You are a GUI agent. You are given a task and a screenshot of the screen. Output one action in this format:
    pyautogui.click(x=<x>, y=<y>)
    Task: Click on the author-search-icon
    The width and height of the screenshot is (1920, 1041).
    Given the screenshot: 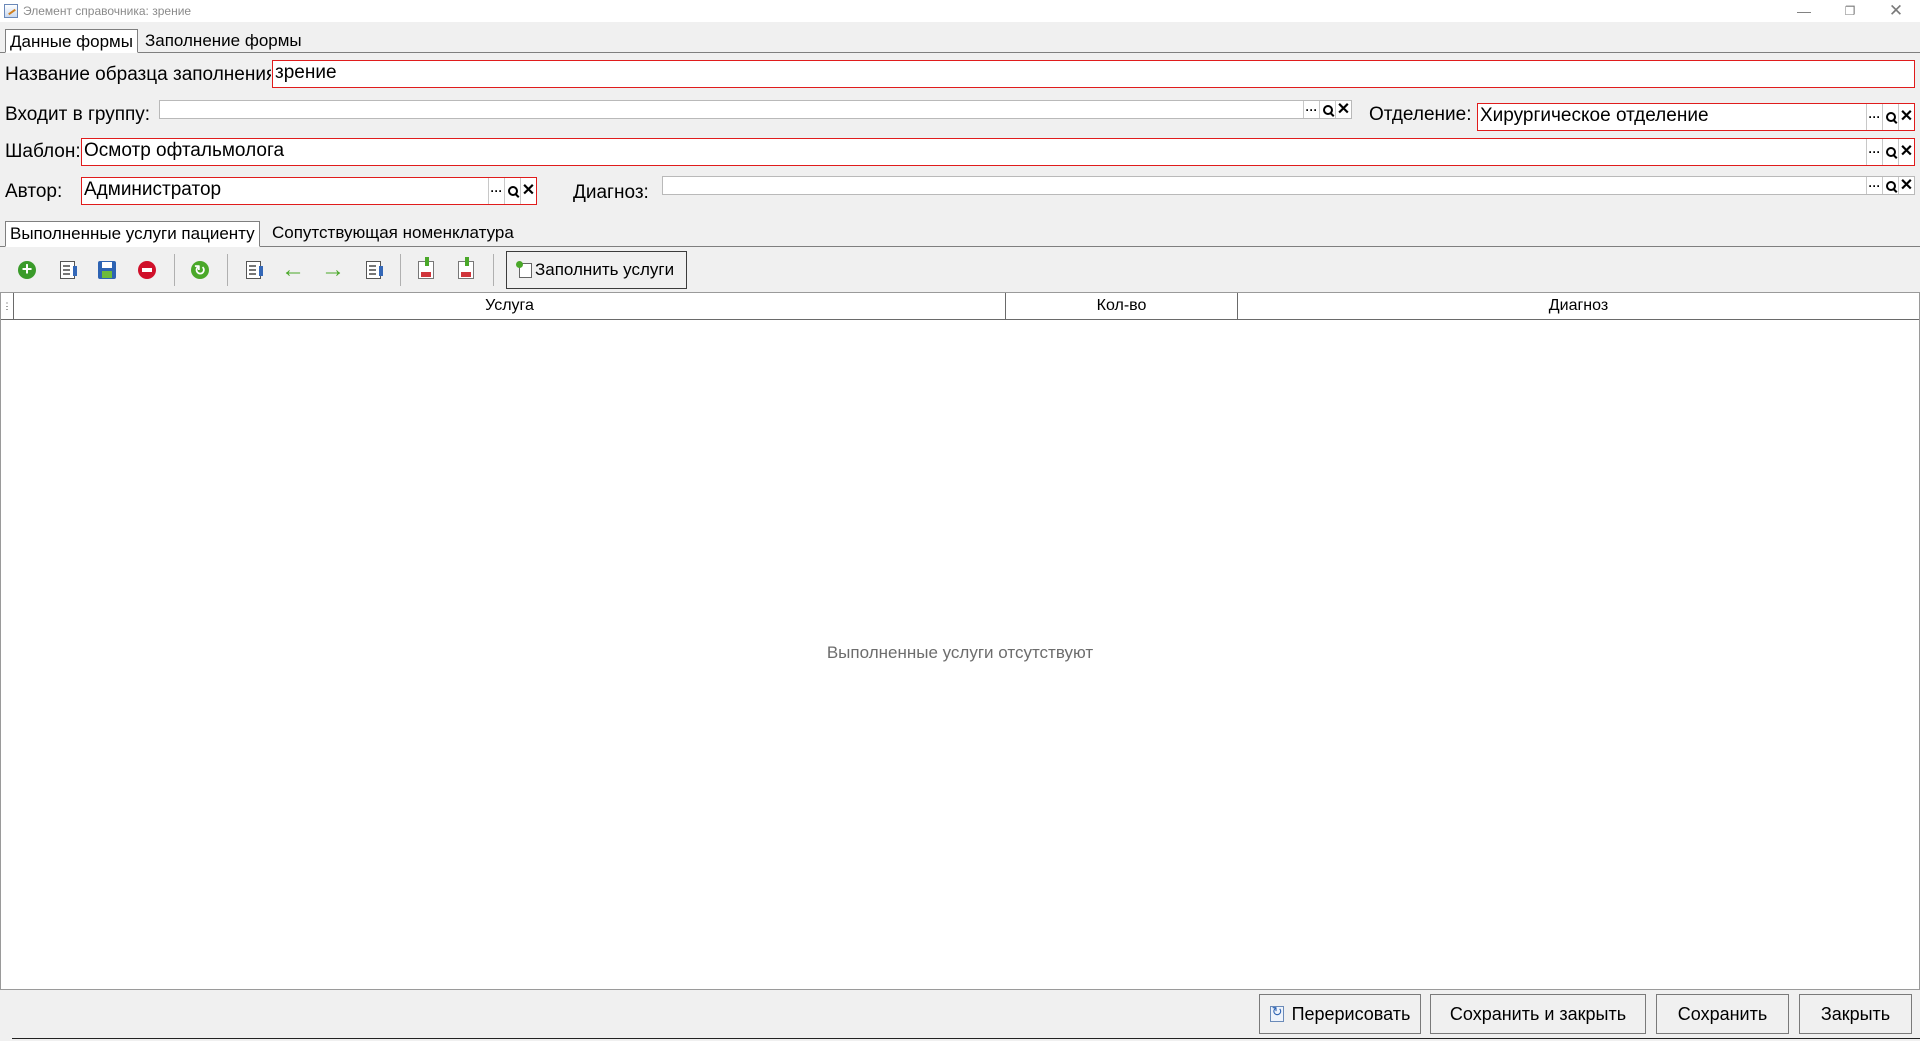 What is the action you would take?
    pyautogui.click(x=512, y=191)
    